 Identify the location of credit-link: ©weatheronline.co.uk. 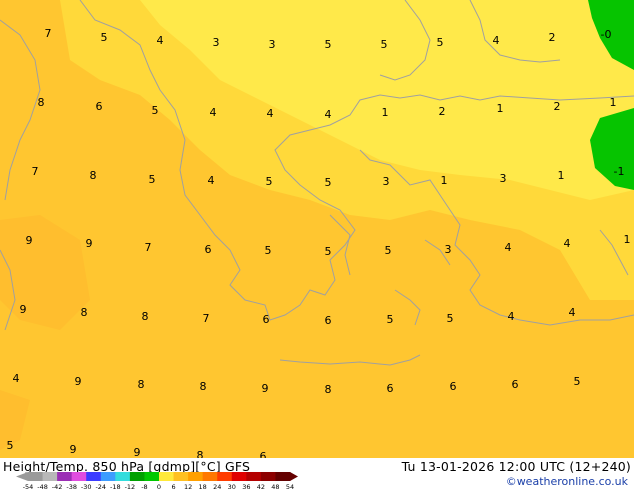
(567, 481).